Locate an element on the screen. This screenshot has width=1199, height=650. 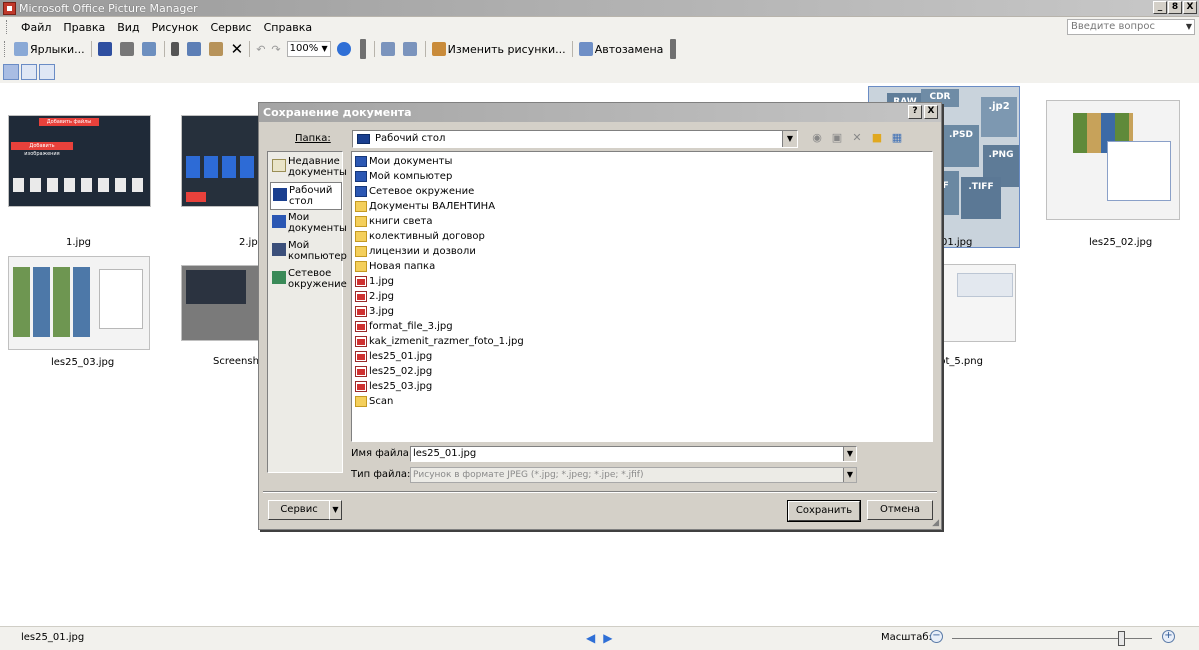
help-button is located at coordinates (345, 49).